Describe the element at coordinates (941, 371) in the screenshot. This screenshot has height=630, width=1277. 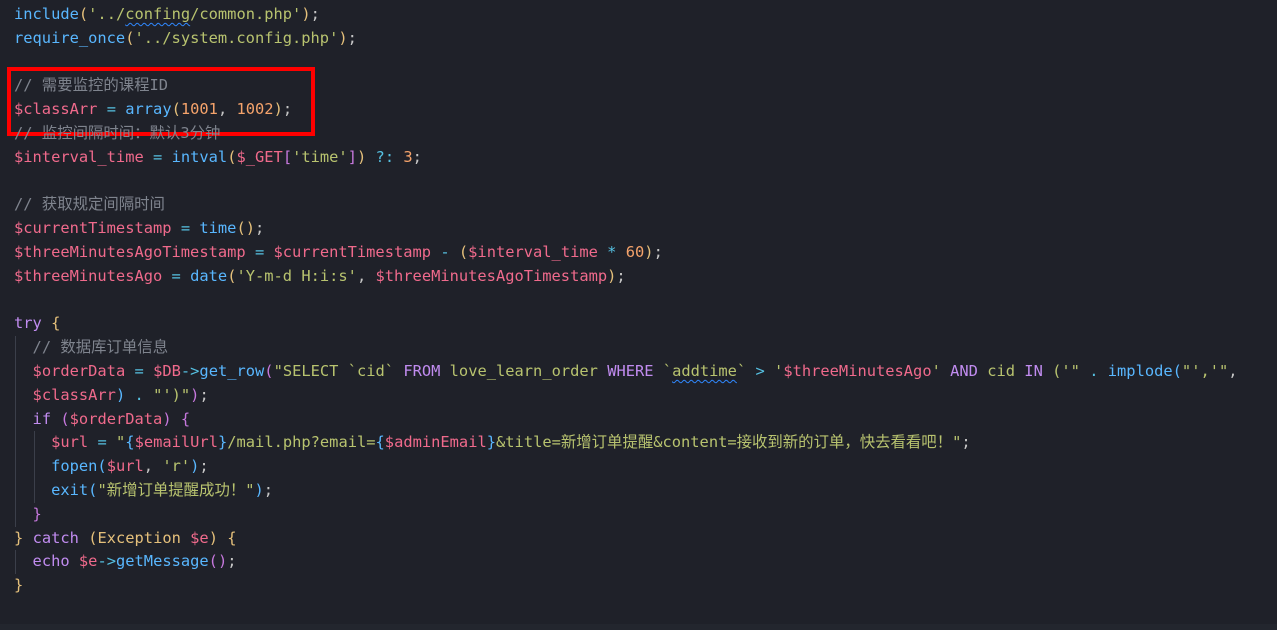
I see `code-token: '` at that location.